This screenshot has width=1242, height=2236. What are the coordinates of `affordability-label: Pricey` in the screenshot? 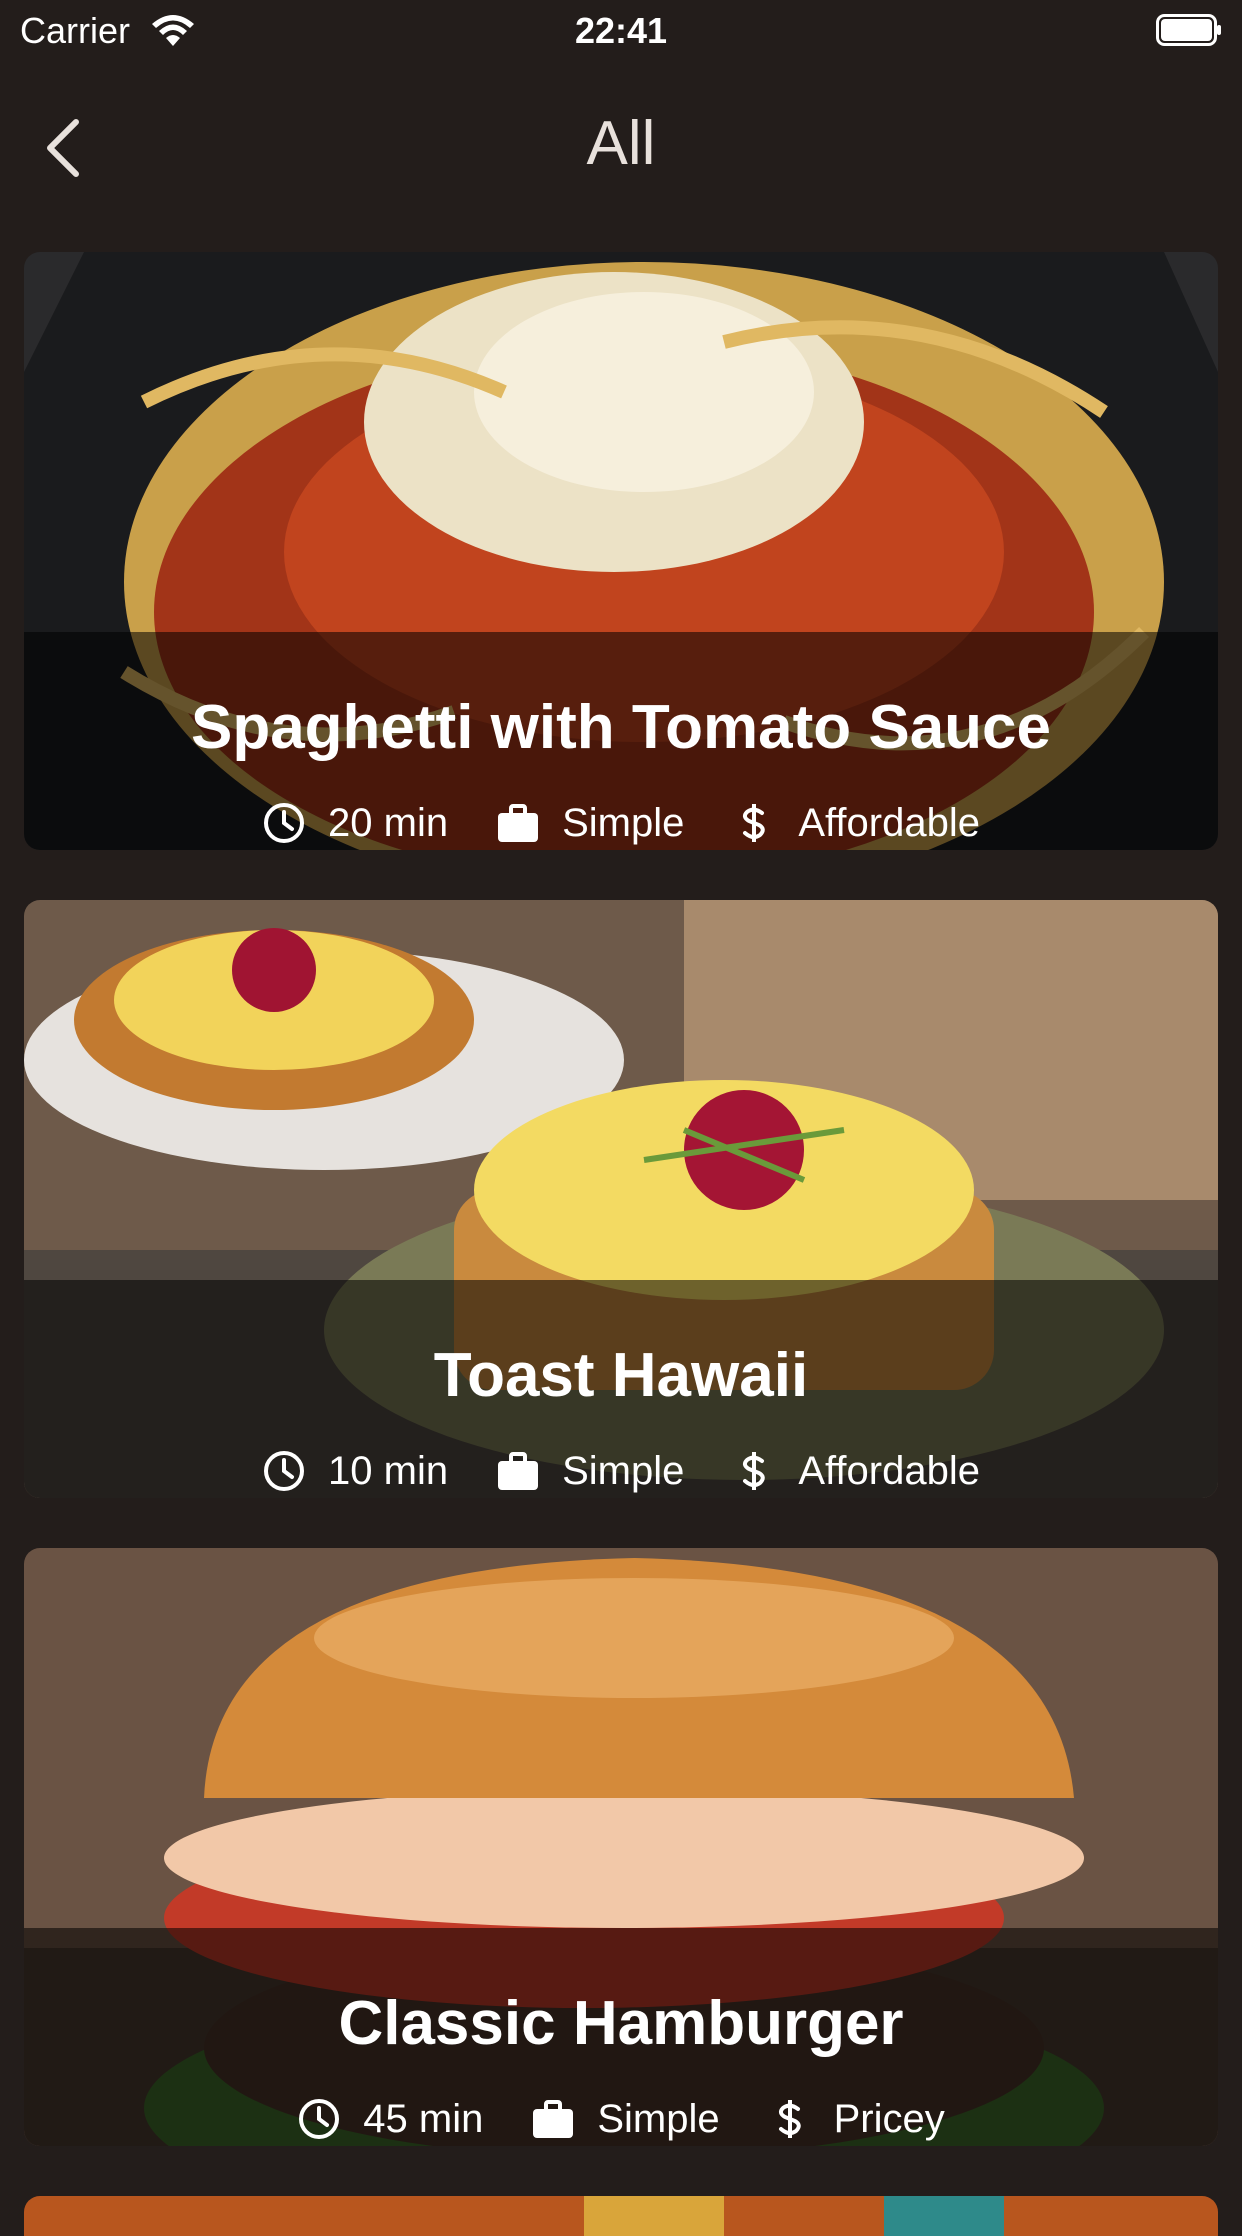 It's located at (889, 2118).